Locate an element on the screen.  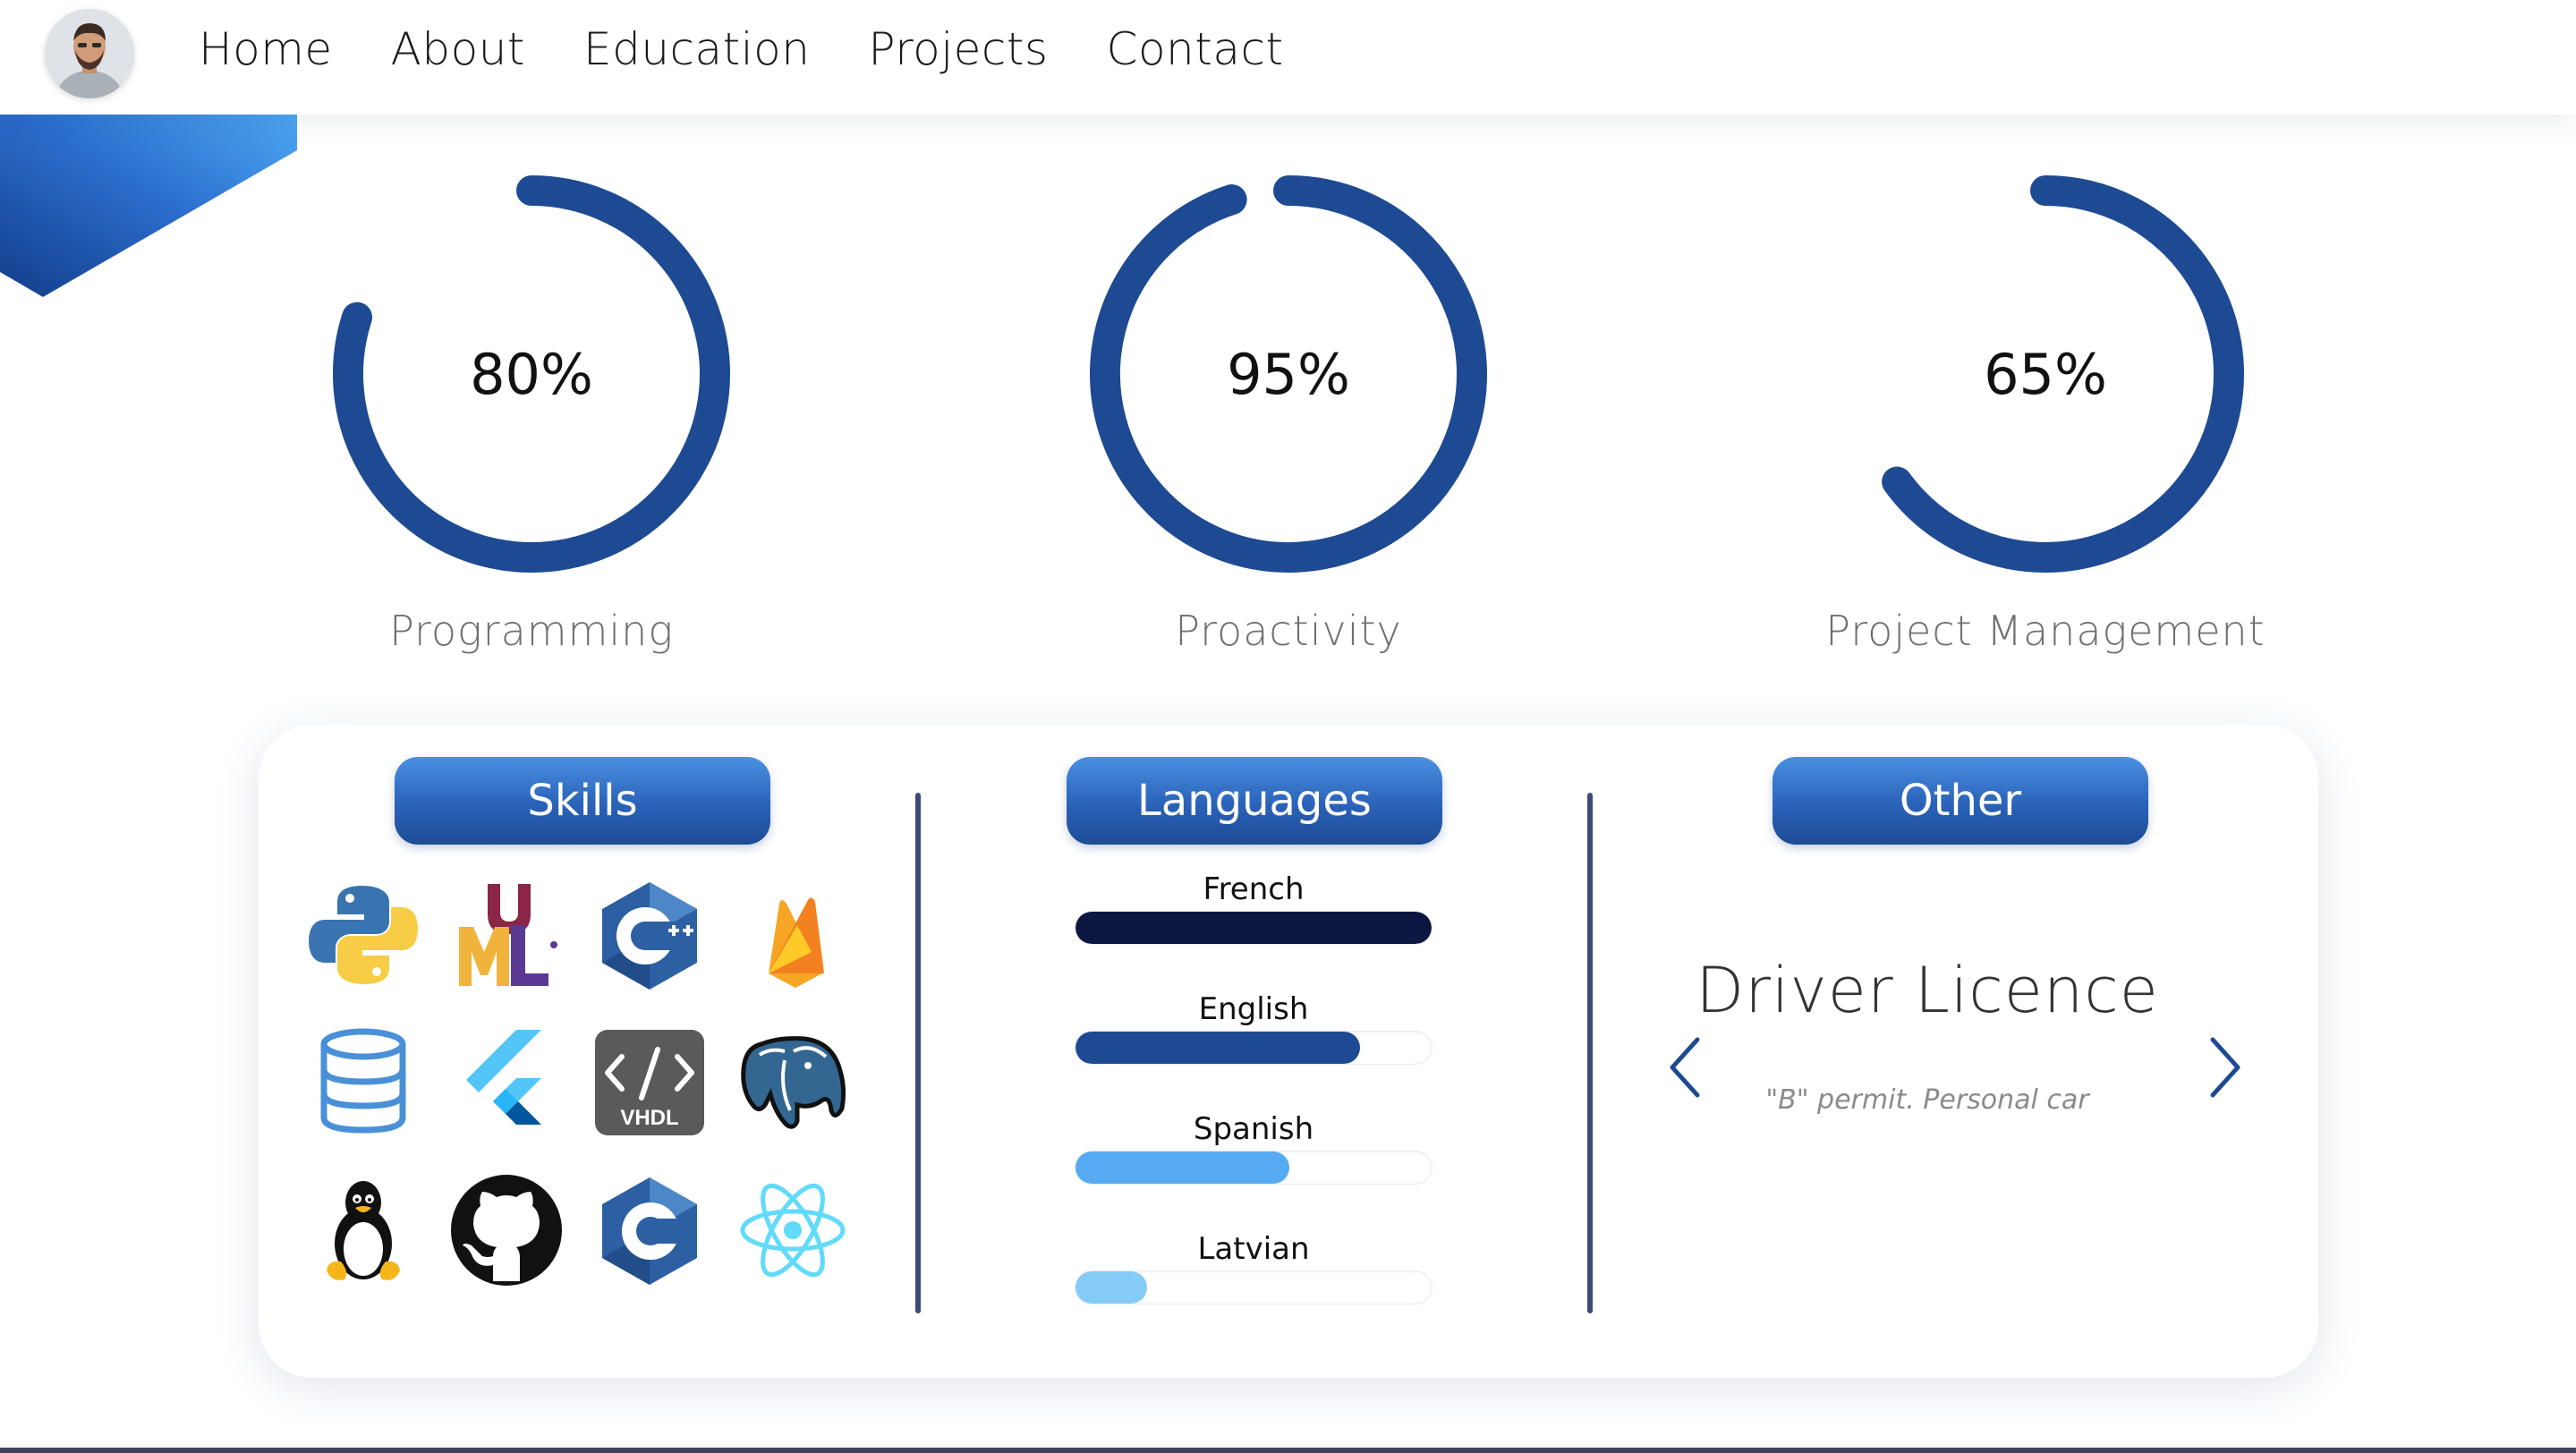
other-title: Driver Licence is located at coordinates (1928, 990).